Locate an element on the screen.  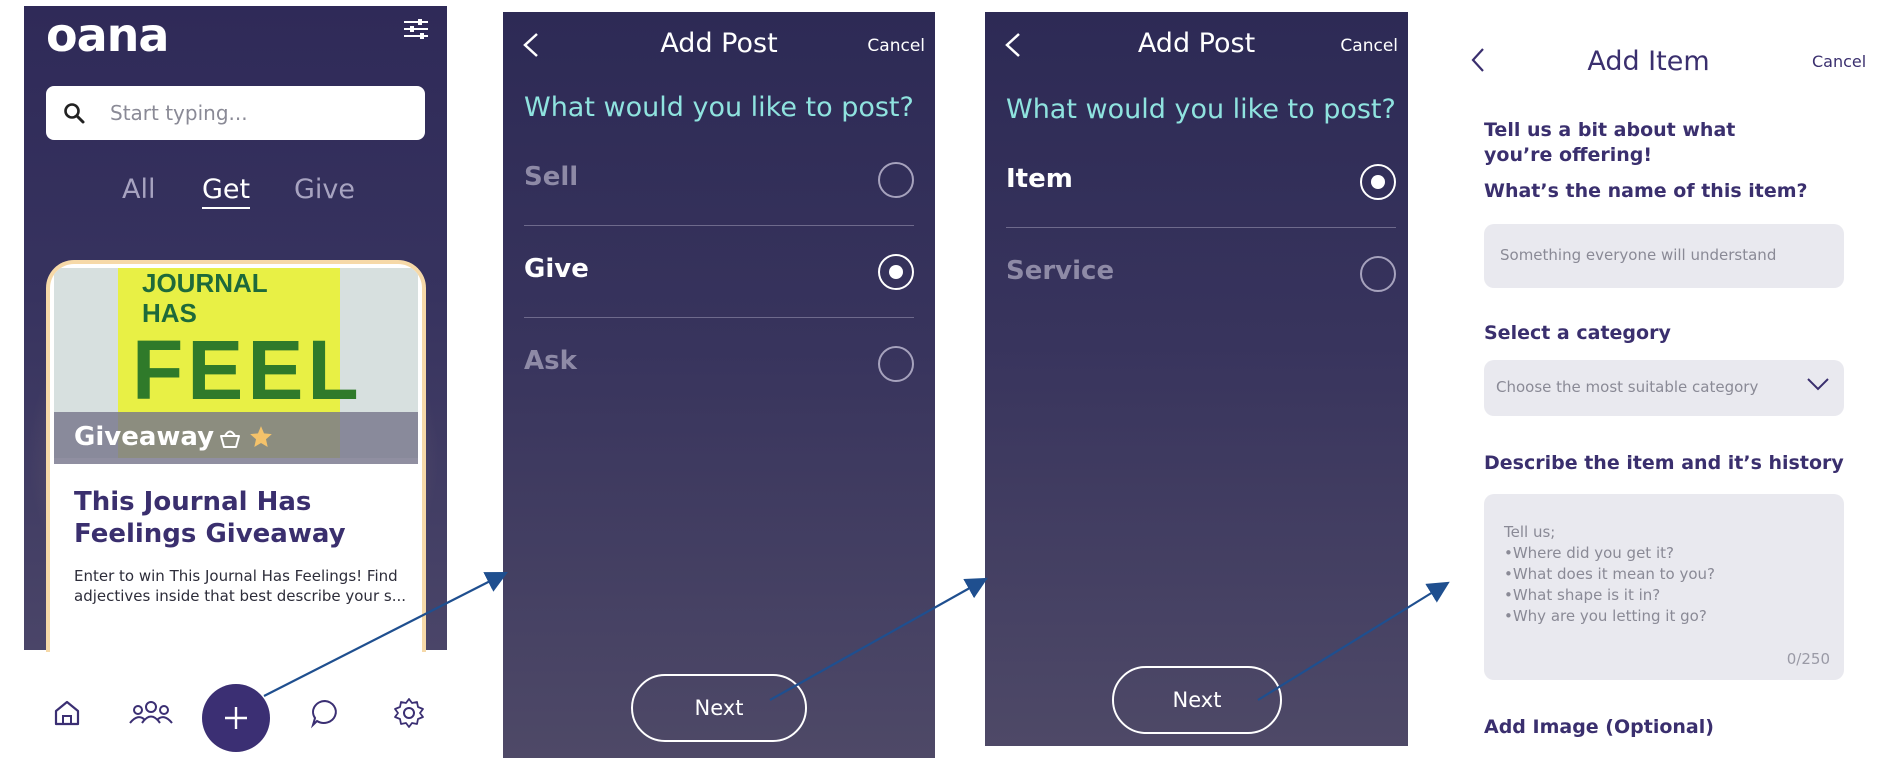
home-icon is located at coordinates (67, 713).